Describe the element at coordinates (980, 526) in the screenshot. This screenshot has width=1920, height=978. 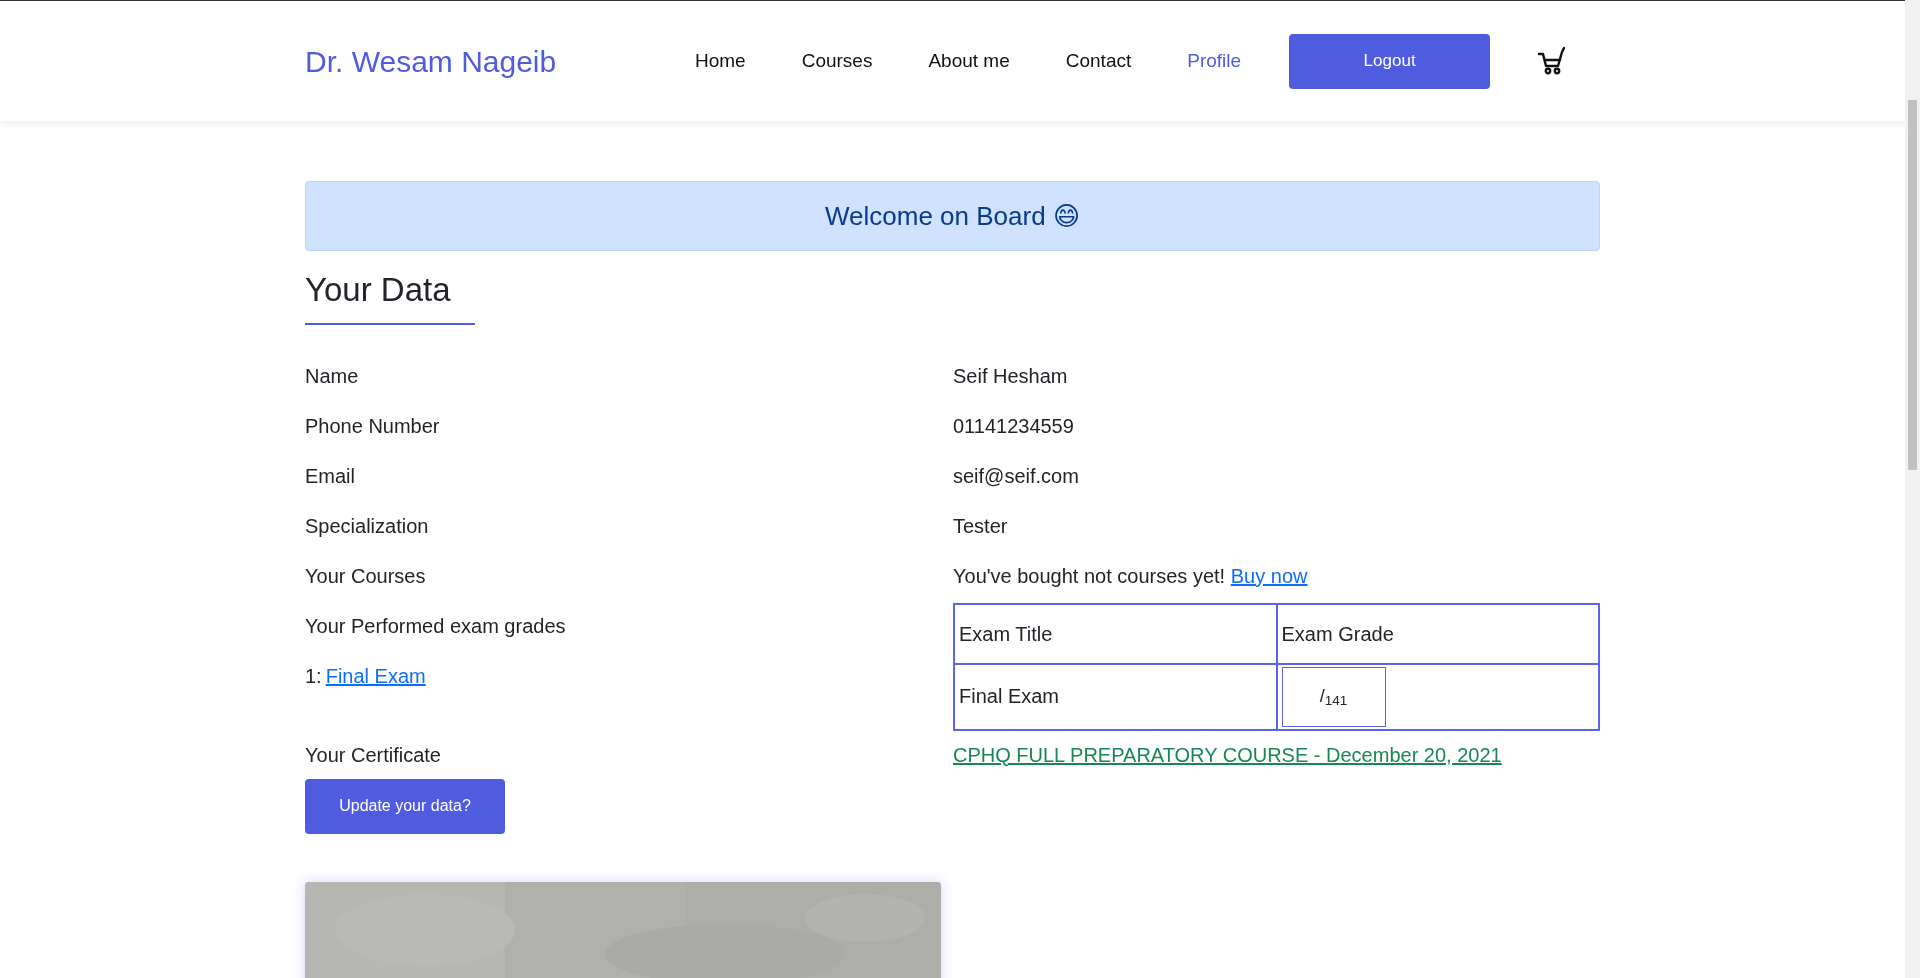
I see `field-value: Tester` at that location.